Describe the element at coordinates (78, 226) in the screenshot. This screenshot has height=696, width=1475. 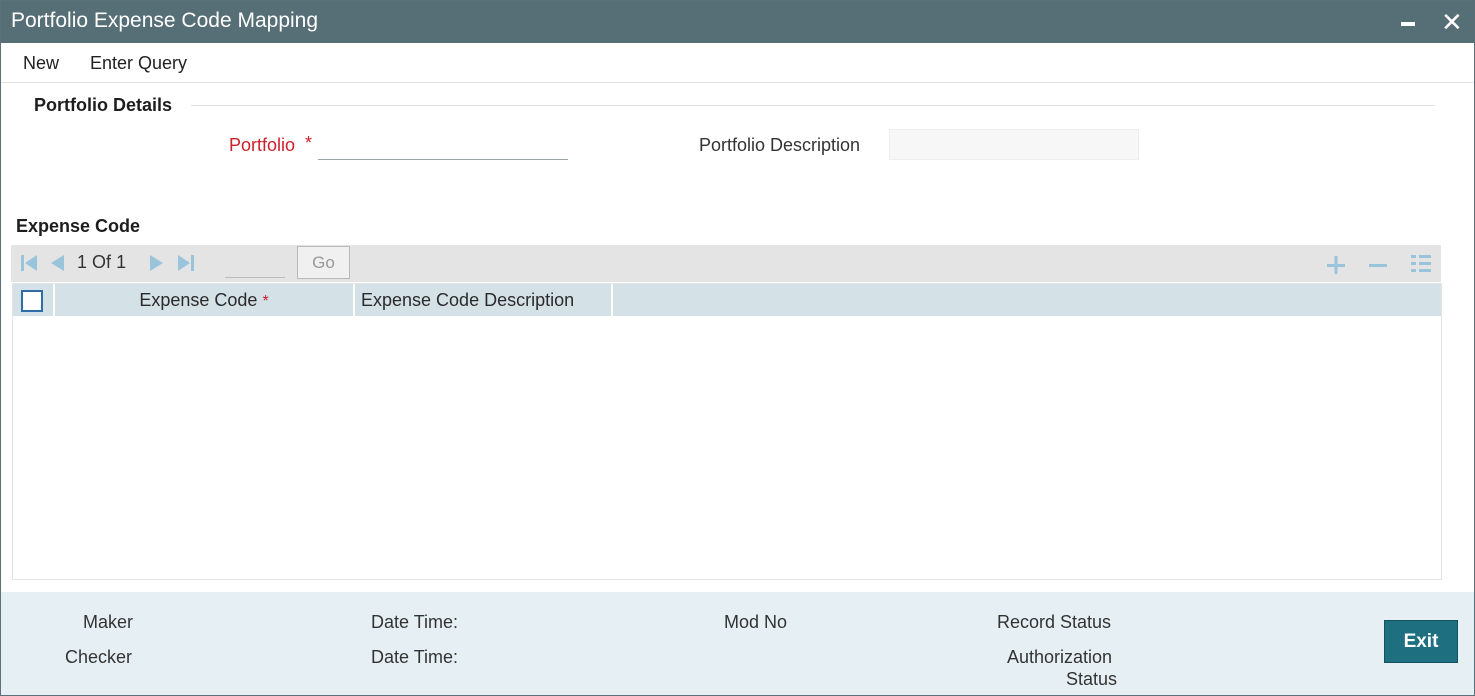
I see `expense-code-heading: Expense Code` at that location.